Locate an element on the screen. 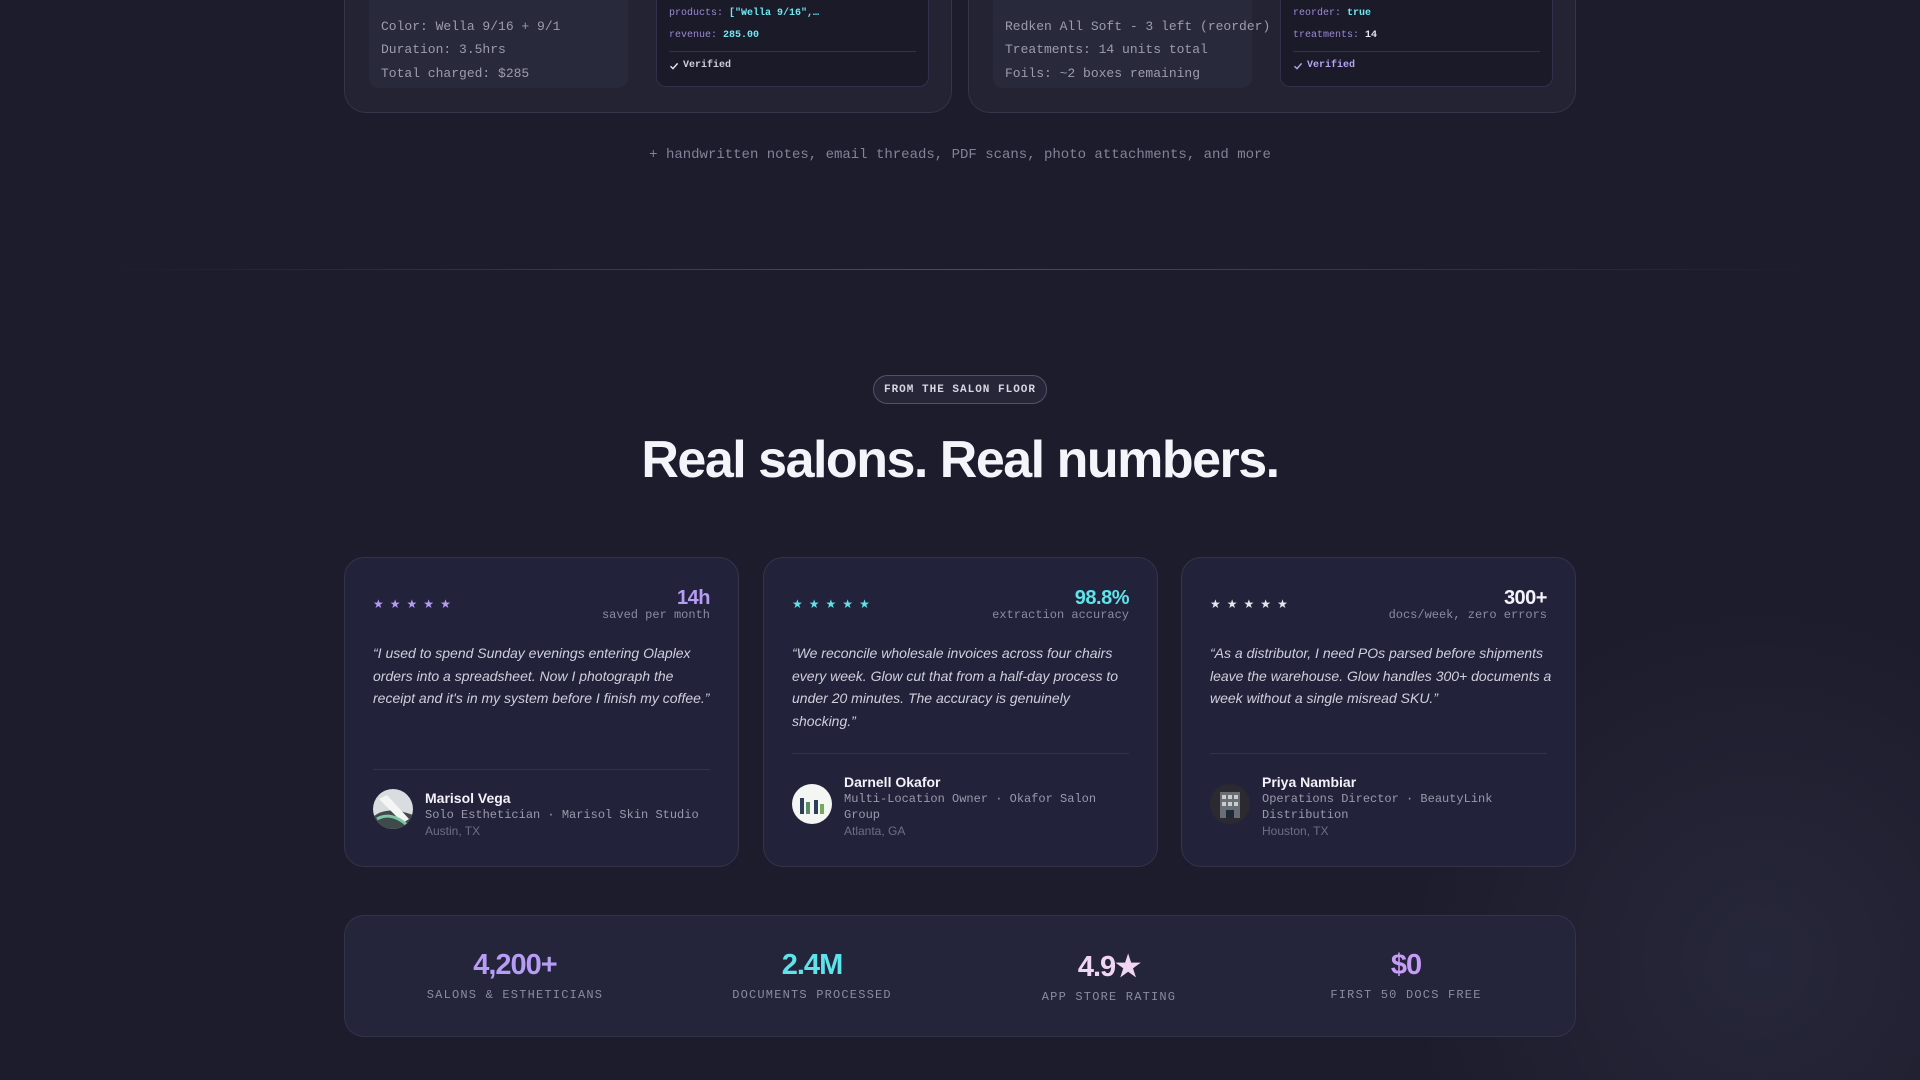  json-line-treatments: treatments: 14 is located at coordinates (1335, 35).